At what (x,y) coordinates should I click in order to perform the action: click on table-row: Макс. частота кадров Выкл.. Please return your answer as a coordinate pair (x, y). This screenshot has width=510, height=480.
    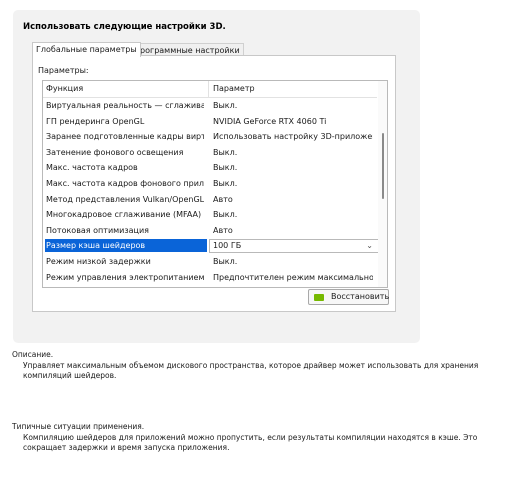
    Looking at the image, I should click on (210, 167).